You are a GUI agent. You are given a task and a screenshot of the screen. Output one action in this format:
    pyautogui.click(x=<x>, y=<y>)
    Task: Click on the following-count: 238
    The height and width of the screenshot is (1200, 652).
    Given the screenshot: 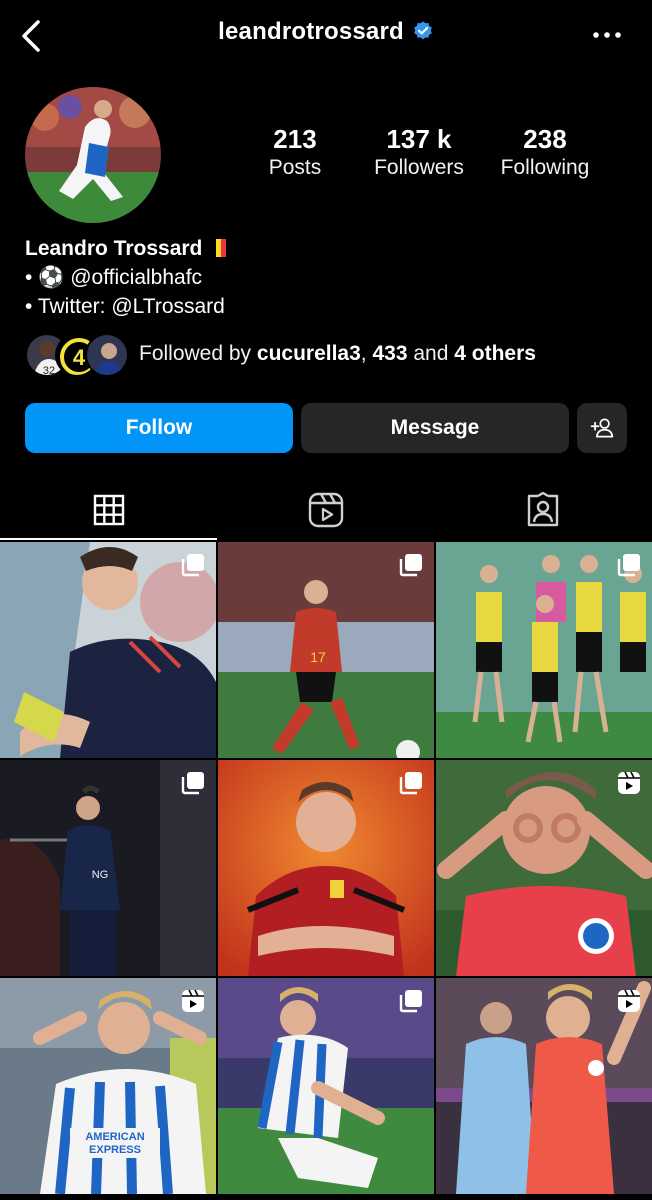 What is the action you would take?
    pyautogui.click(x=545, y=139)
    